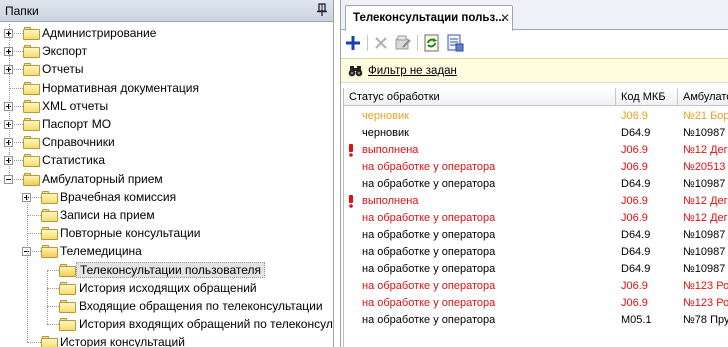 The height and width of the screenshot is (347, 728). Describe the element at coordinates (536, 116) in the screenshot. I see `table-row: черновик J06.9 №21 Борх` at that location.